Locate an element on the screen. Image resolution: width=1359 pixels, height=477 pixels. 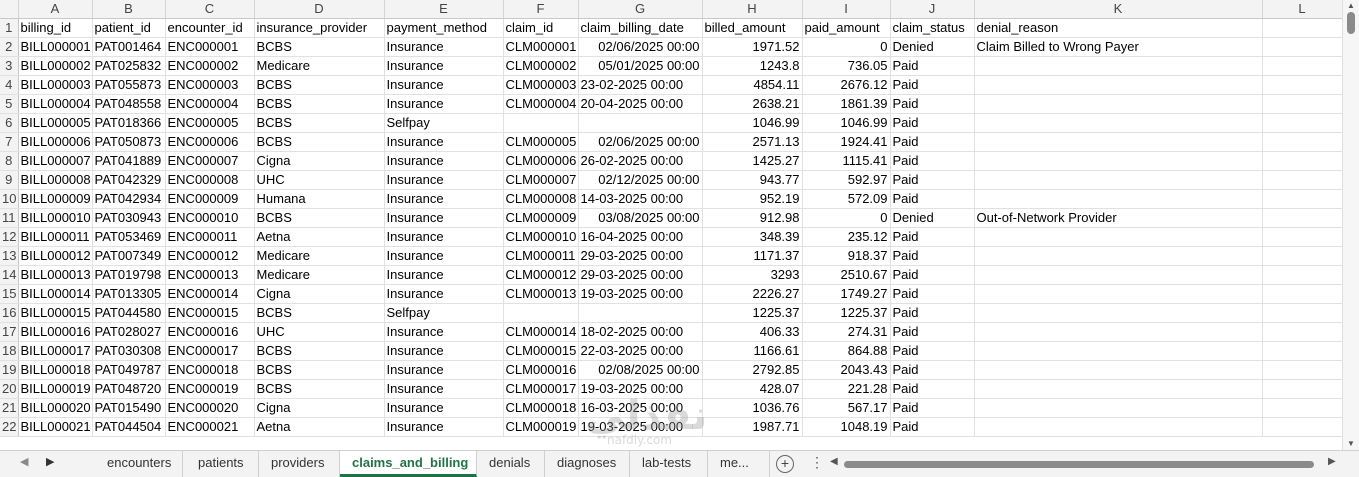
cell: BILL000018 is located at coordinates (55, 370).